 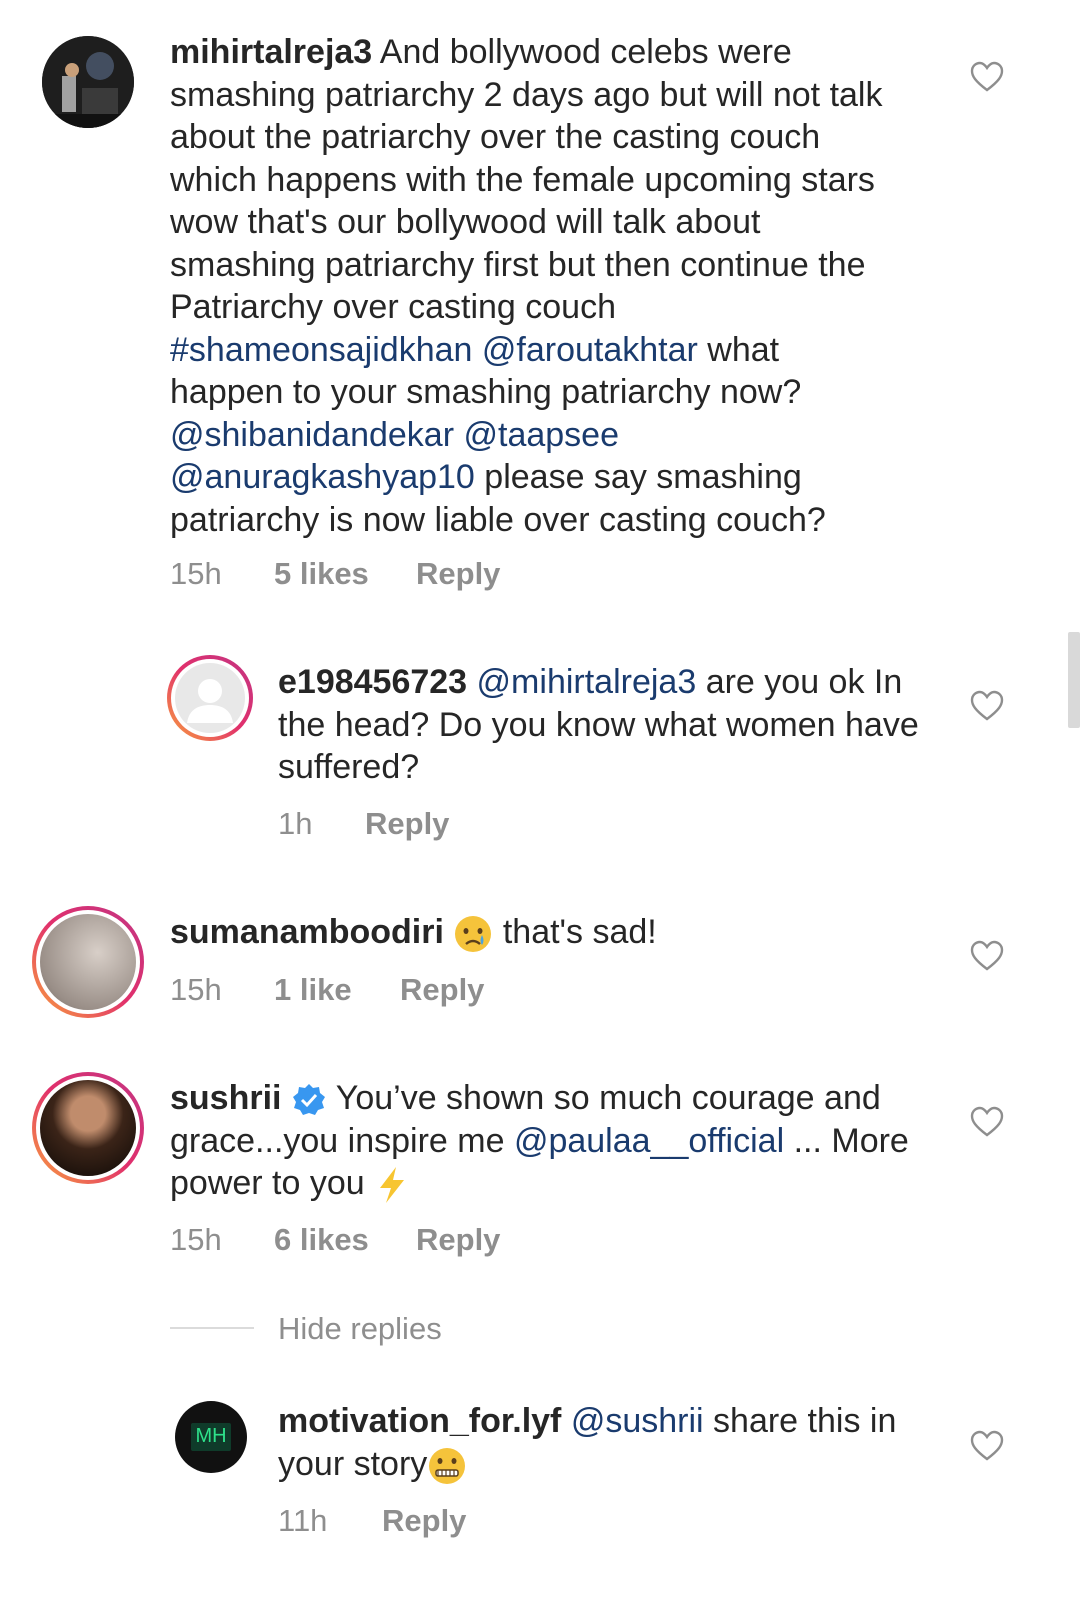 I want to click on username: mihirtalreja3, so click(x=271, y=52).